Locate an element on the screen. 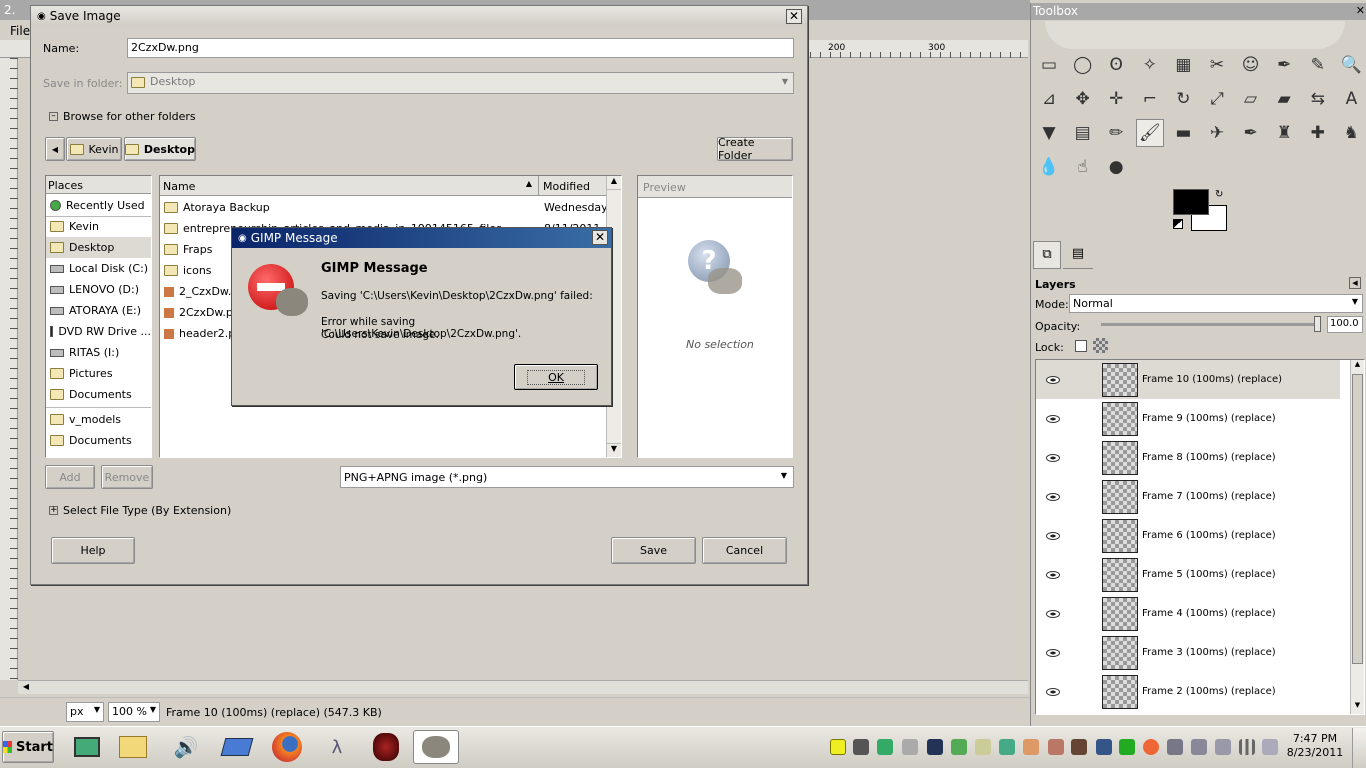 The height and width of the screenshot is (768, 1366). menu-file: File is located at coordinates (20, 31).